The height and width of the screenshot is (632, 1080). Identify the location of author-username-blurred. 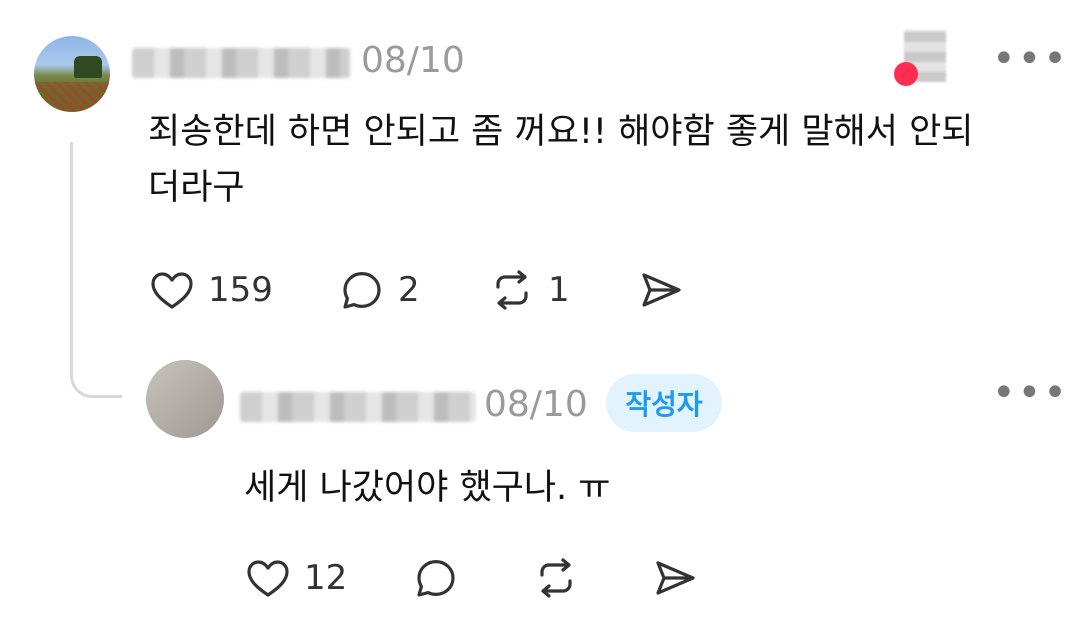
(241, 63).